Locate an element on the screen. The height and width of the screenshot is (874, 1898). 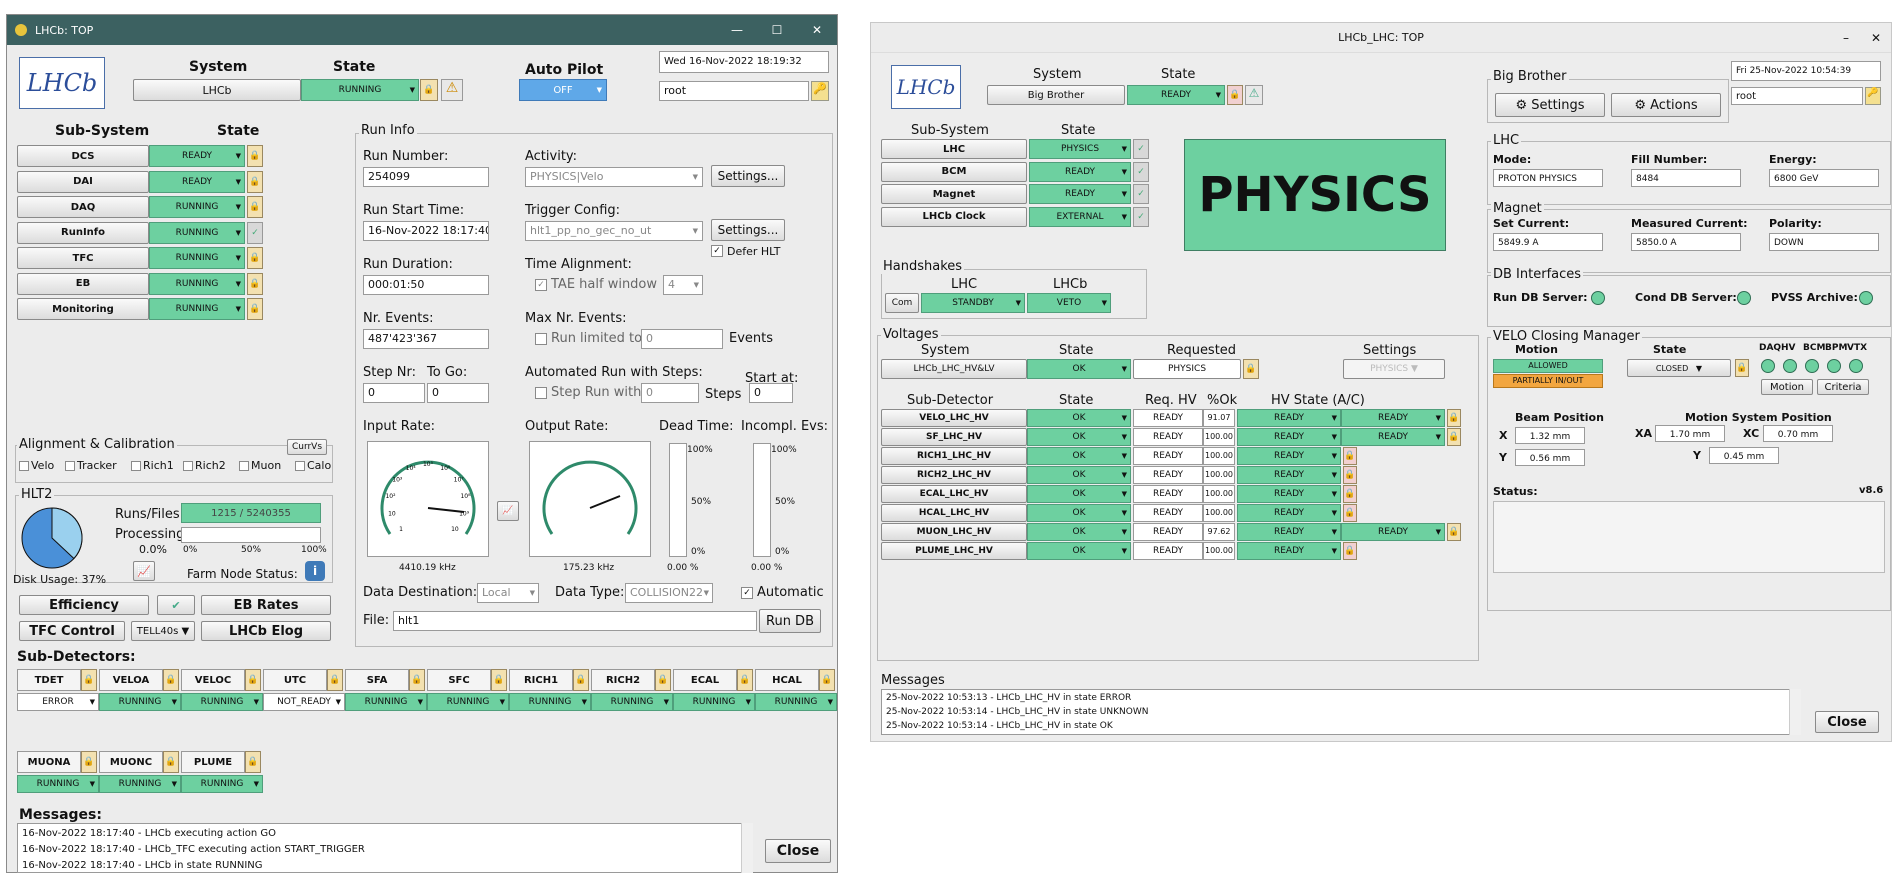
hv-subdetector-button: HCAL_LHC_HV is located at coordinates (954, 513).